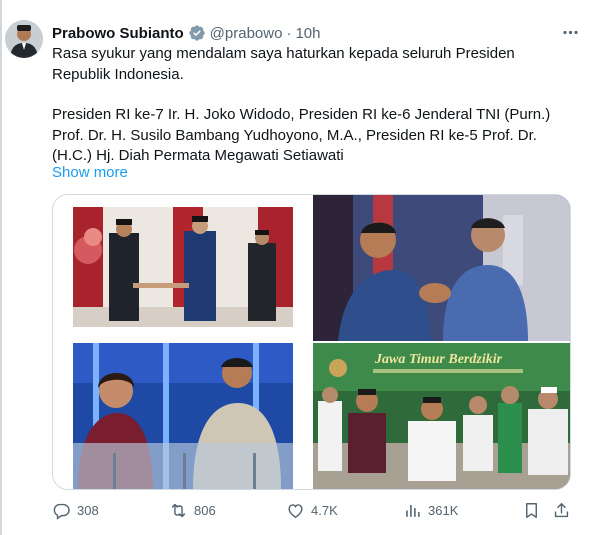 This screenshot has width=595, height=535. What do you see at coordinates (75, 510) in the screenshot?
I see `reply-button: 308` at bounding box center [75, 510].